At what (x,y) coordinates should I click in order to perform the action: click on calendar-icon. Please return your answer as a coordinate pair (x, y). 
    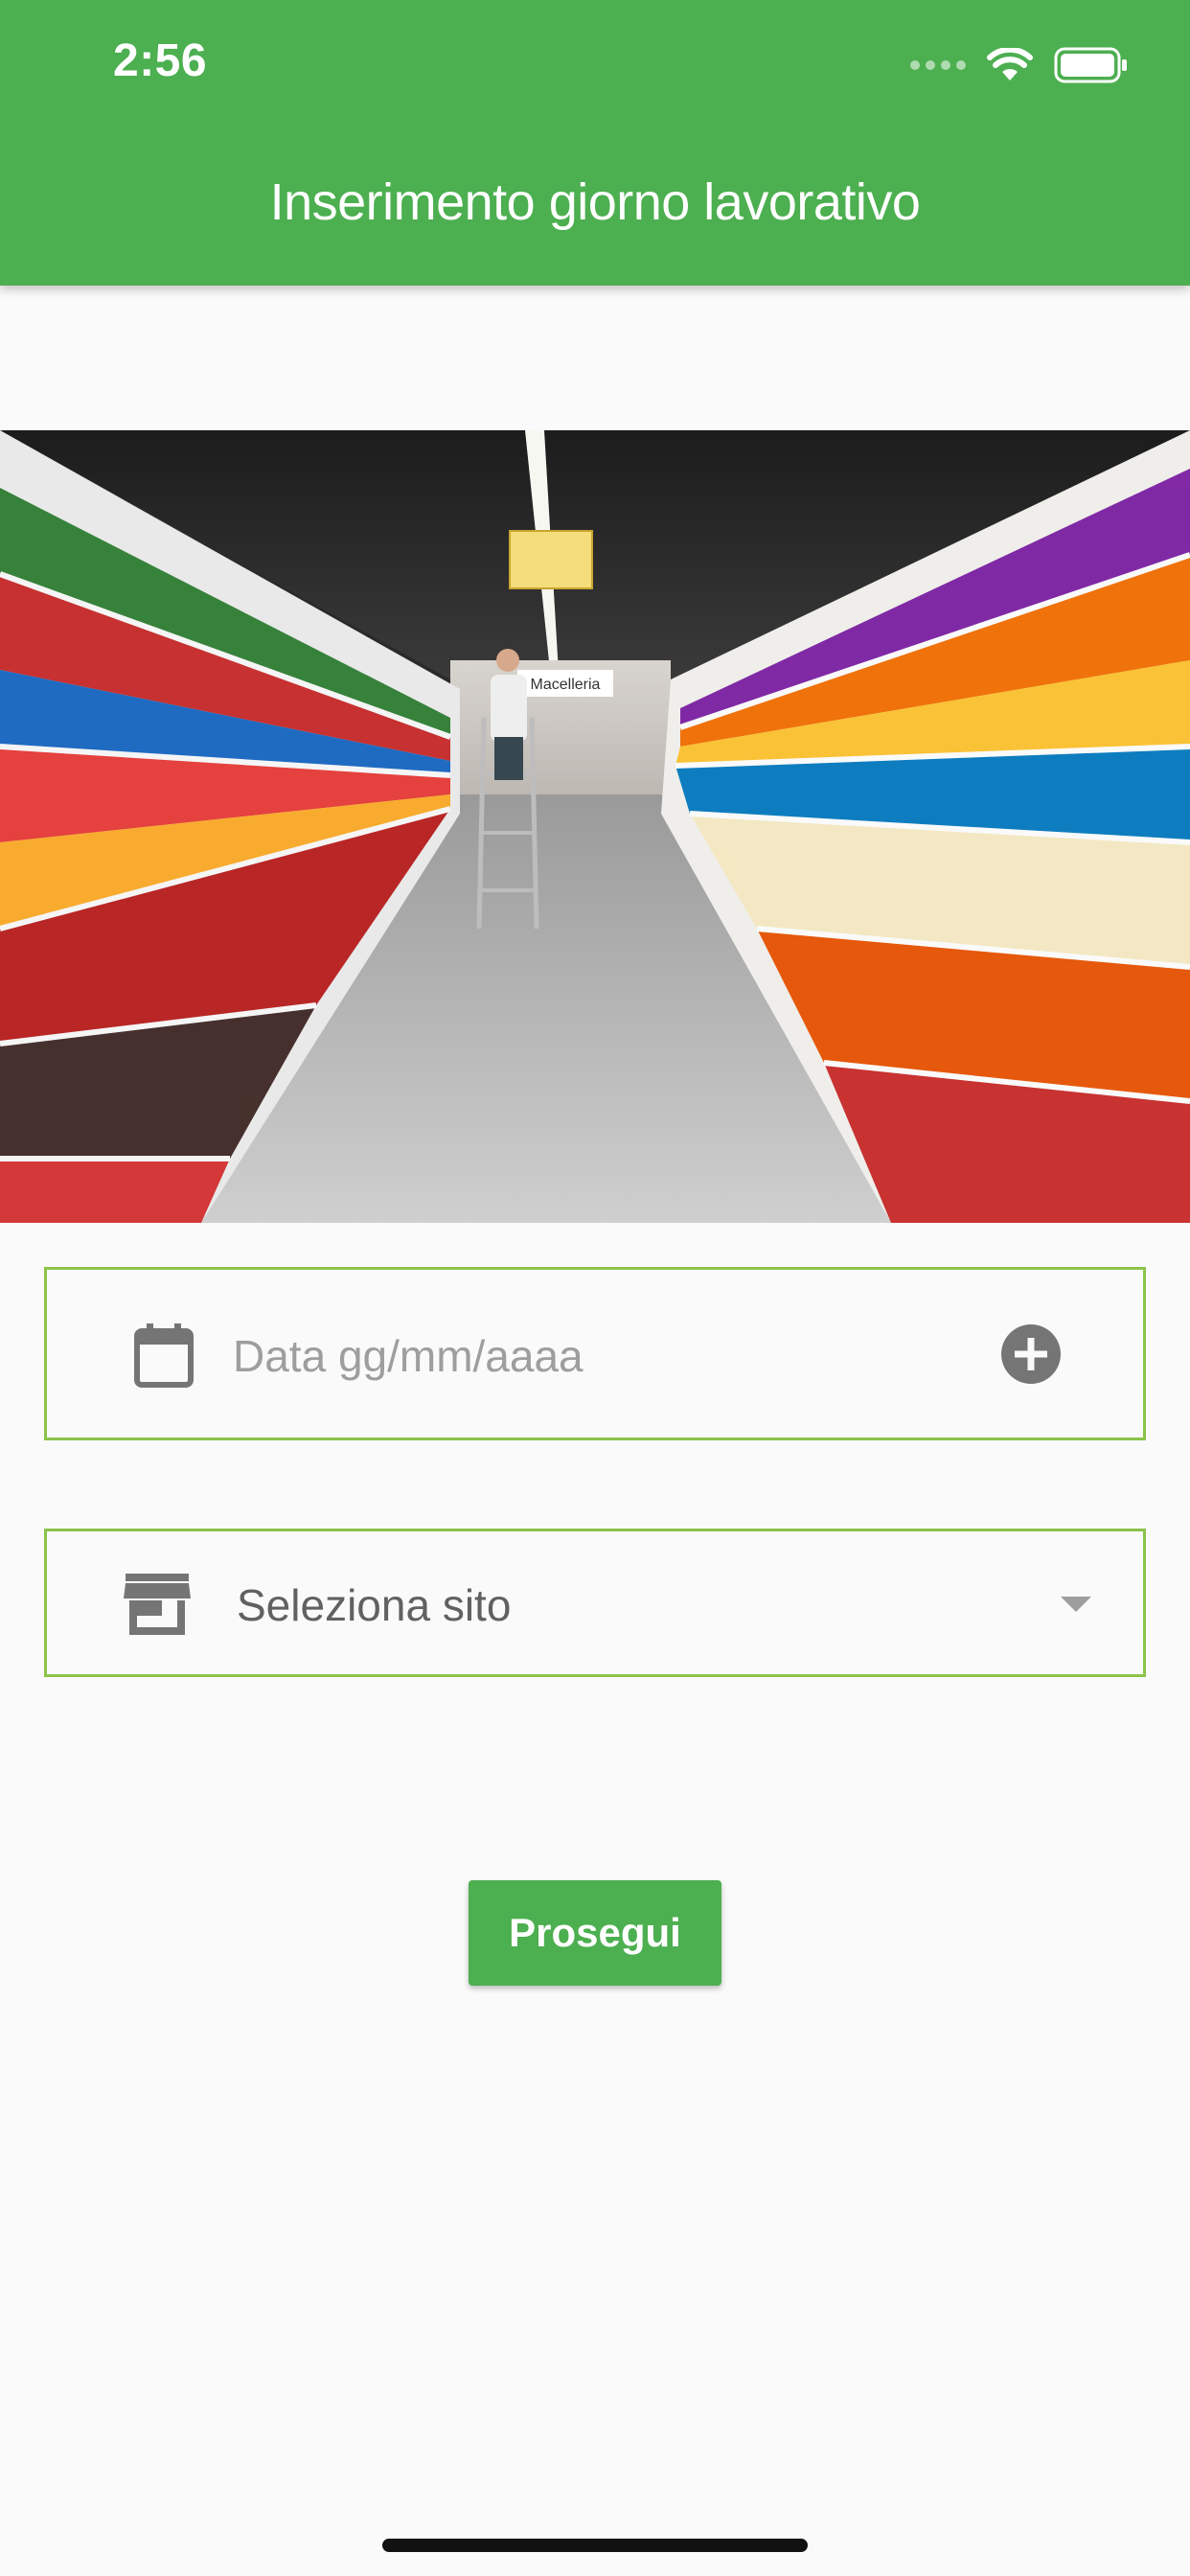
    Looking at the image, I should click on (164, 1355).